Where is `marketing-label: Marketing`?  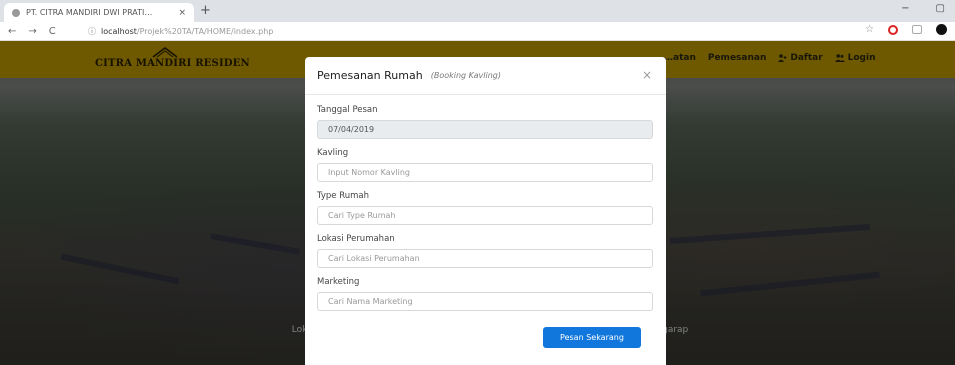
marketing-label: Marketing is located at coordinates (338, 282).